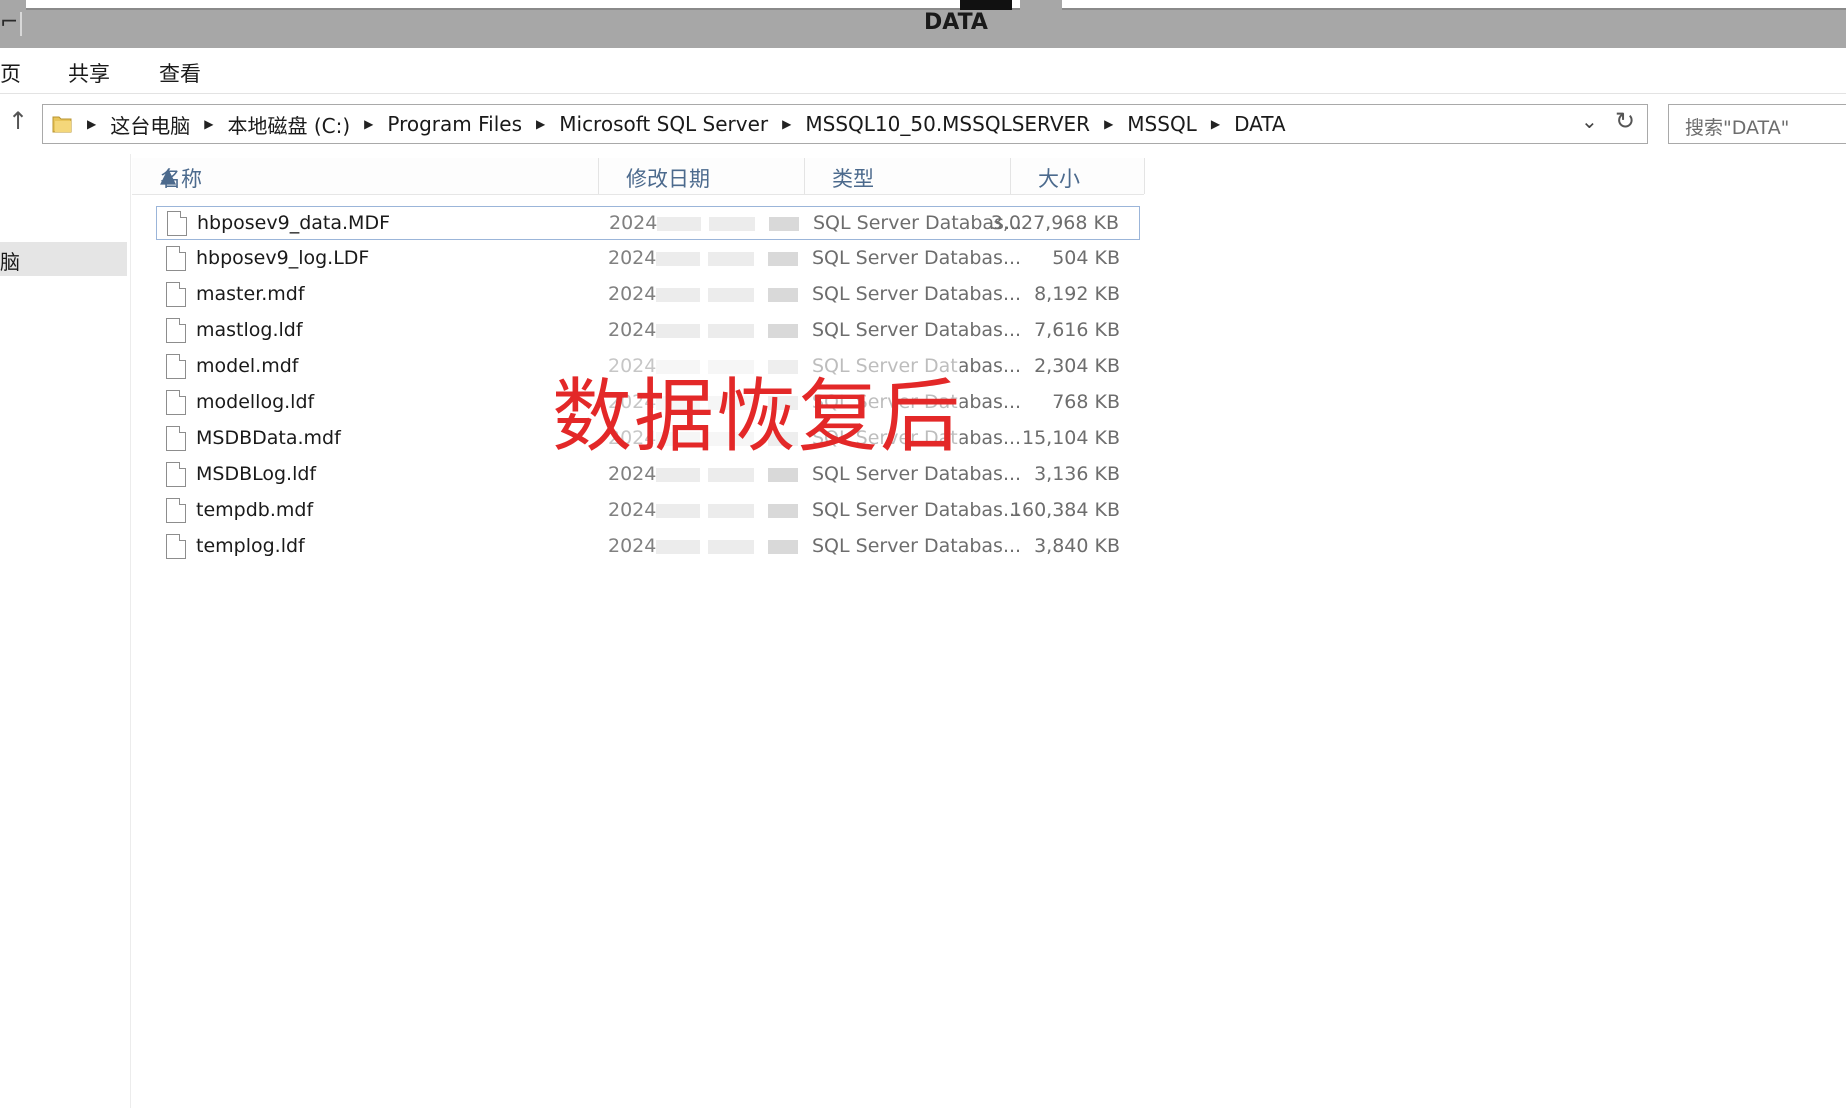 The width and height of the screenshot is (1846, 1108). I want to click on file-size: 15,104 KB, so click(1070, 438).